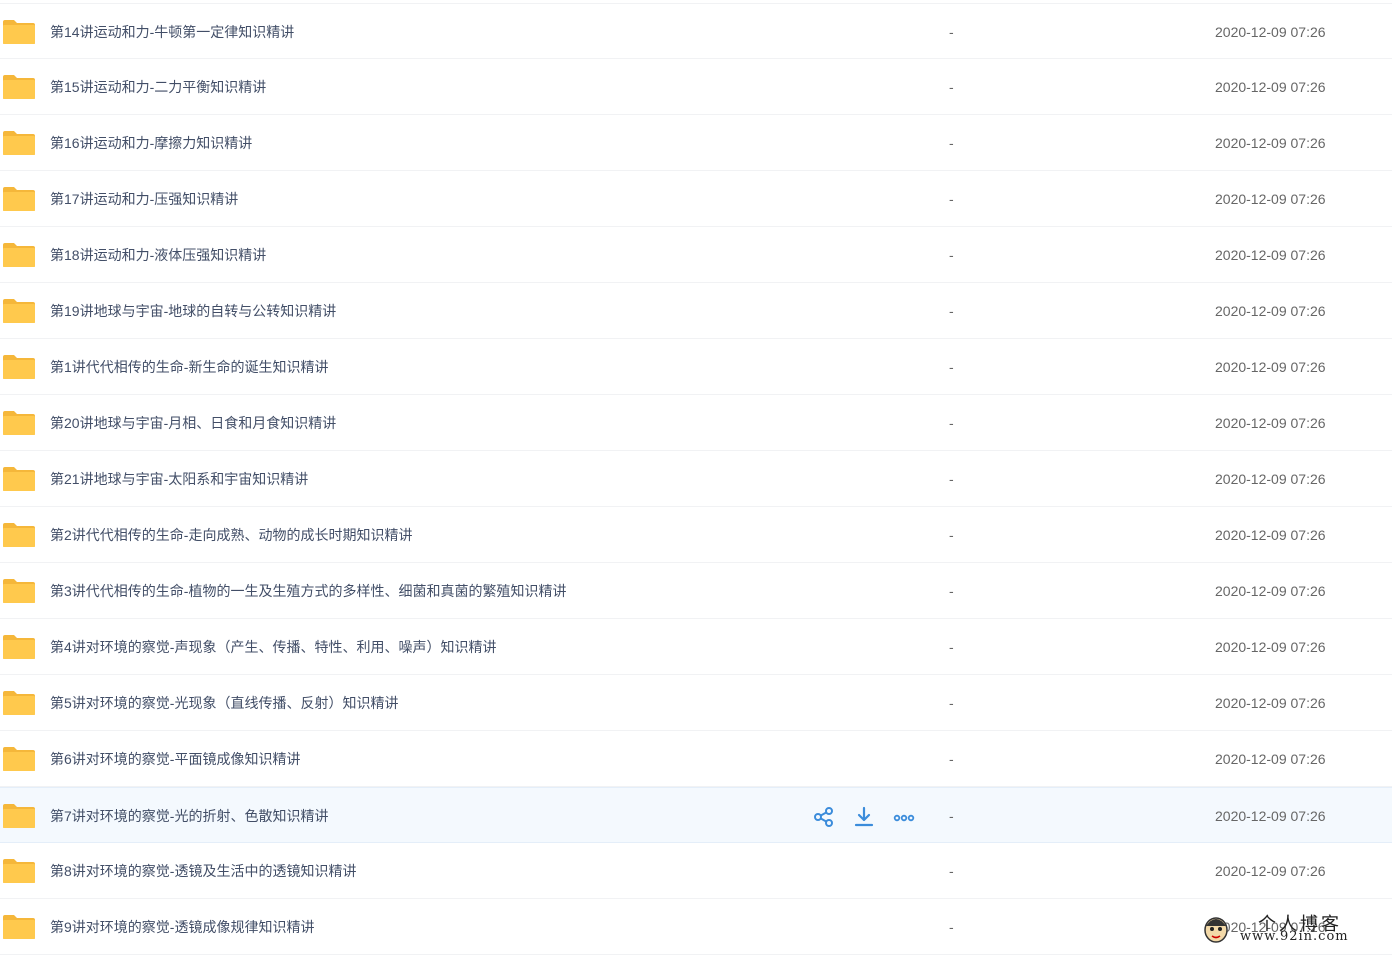 This screenshot has height=955, width=1392. What do you see at coordinates (308, 591) in the screenshot?
I see `file-name: 第3讲代代相传的生命-植物的一生及生殖方式的多样性、细菌和真菌的繁殖知识精讲` at bounding box center [308, 591].